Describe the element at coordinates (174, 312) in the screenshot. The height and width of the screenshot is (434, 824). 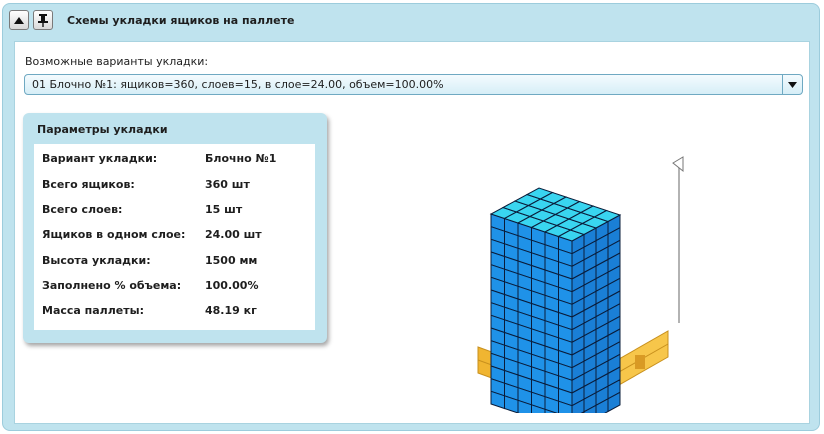
I see `param-row: Масса паллеты: 48.19 кг` at that location.